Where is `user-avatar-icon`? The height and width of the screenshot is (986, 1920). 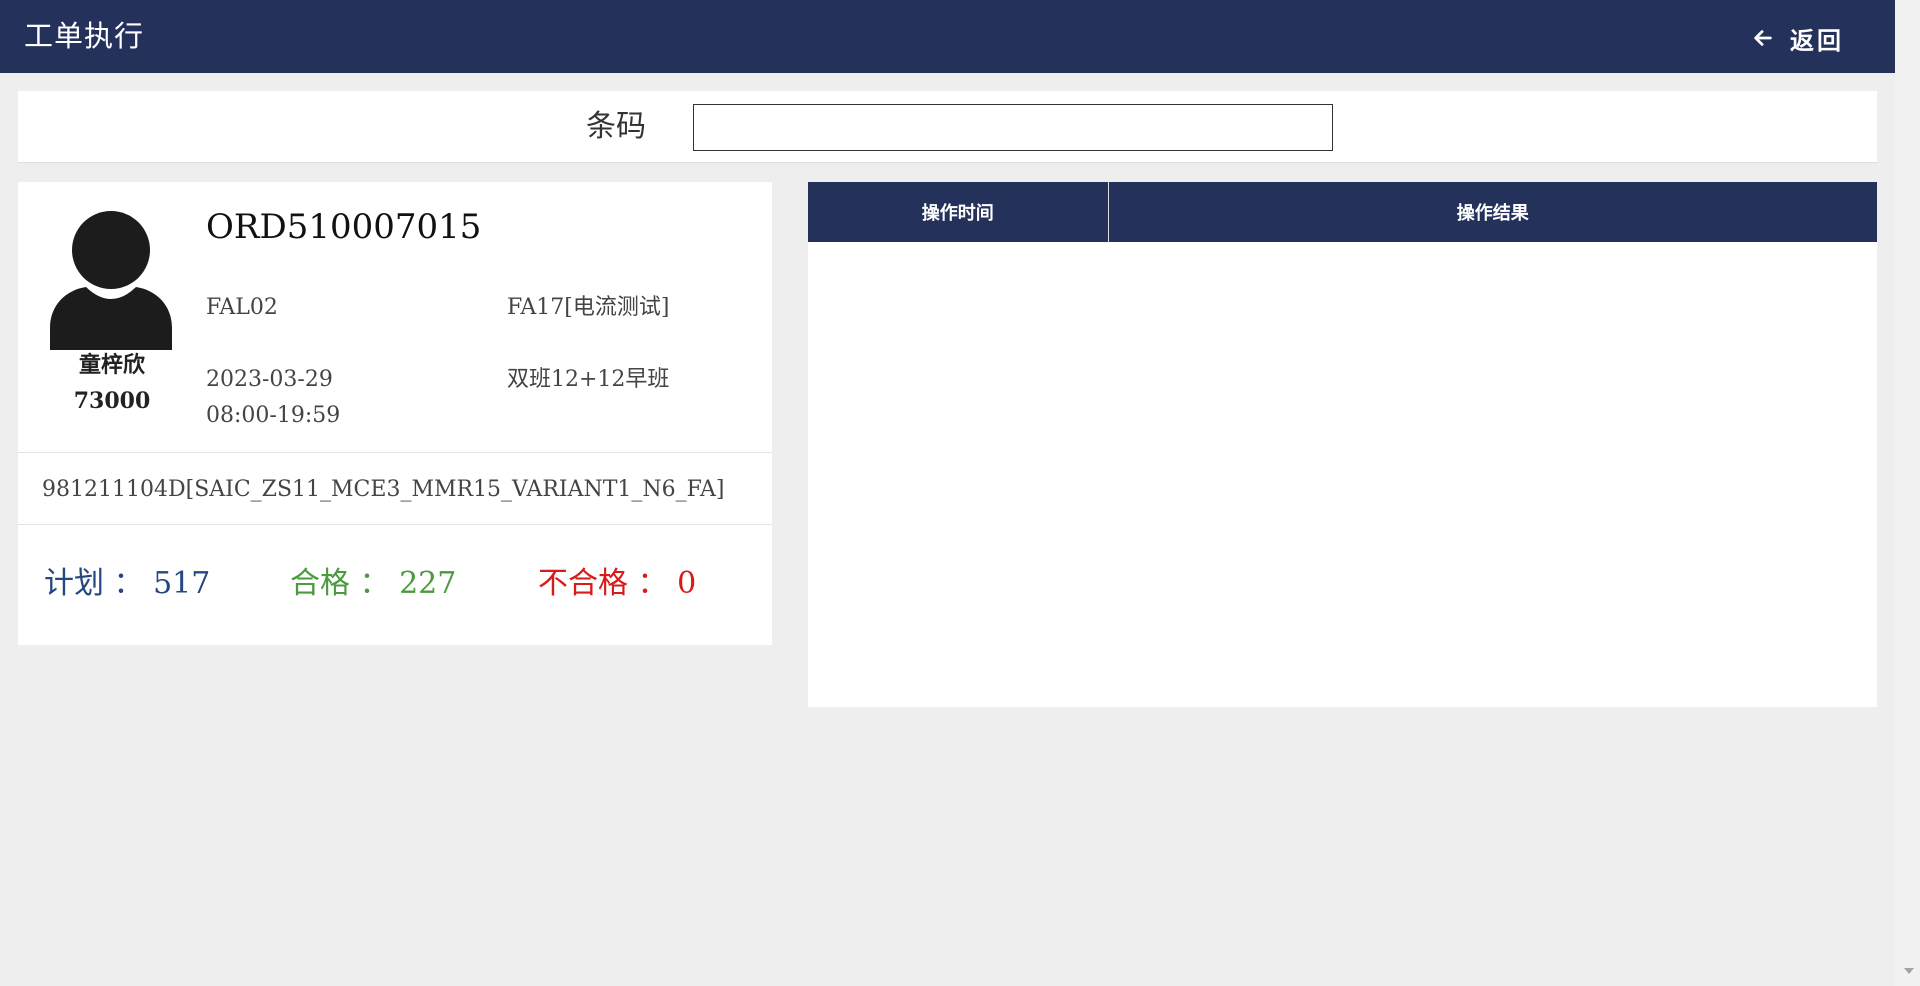 user-avatar-icon is located at coordinates (111, 280).